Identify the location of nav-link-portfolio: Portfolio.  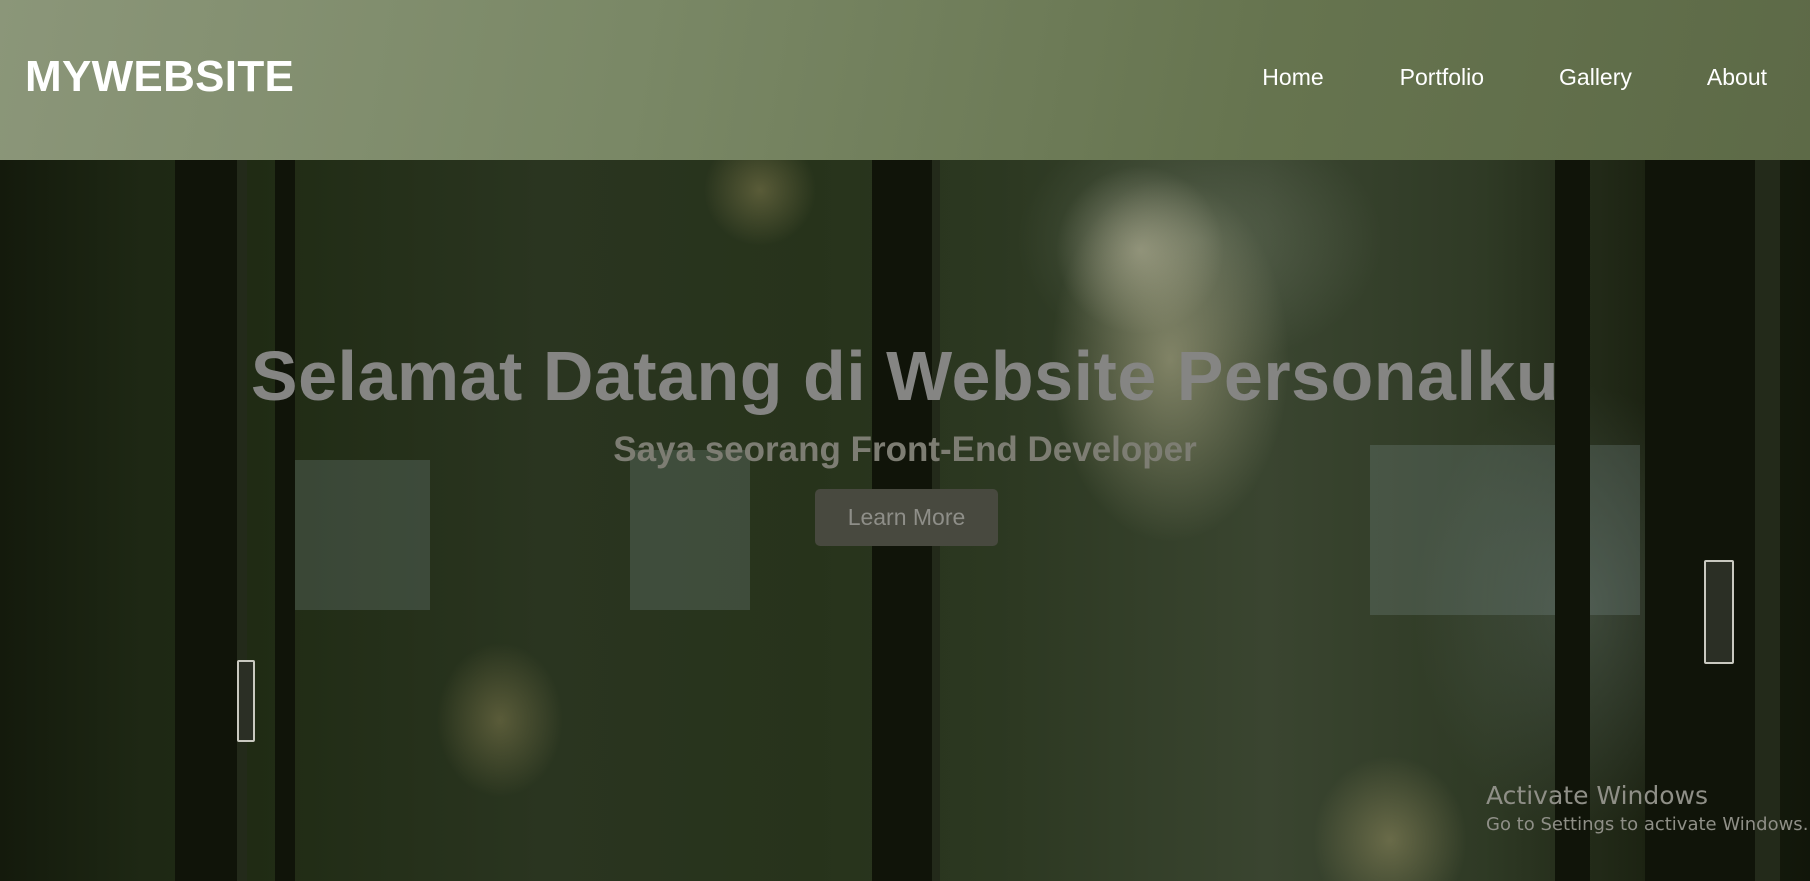
(1442, 77).